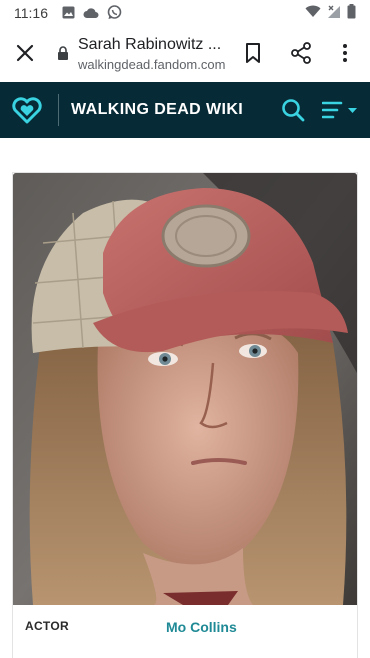 This screenshot has width=370, height=658. I want to click on image-icon, so click(68, 12).